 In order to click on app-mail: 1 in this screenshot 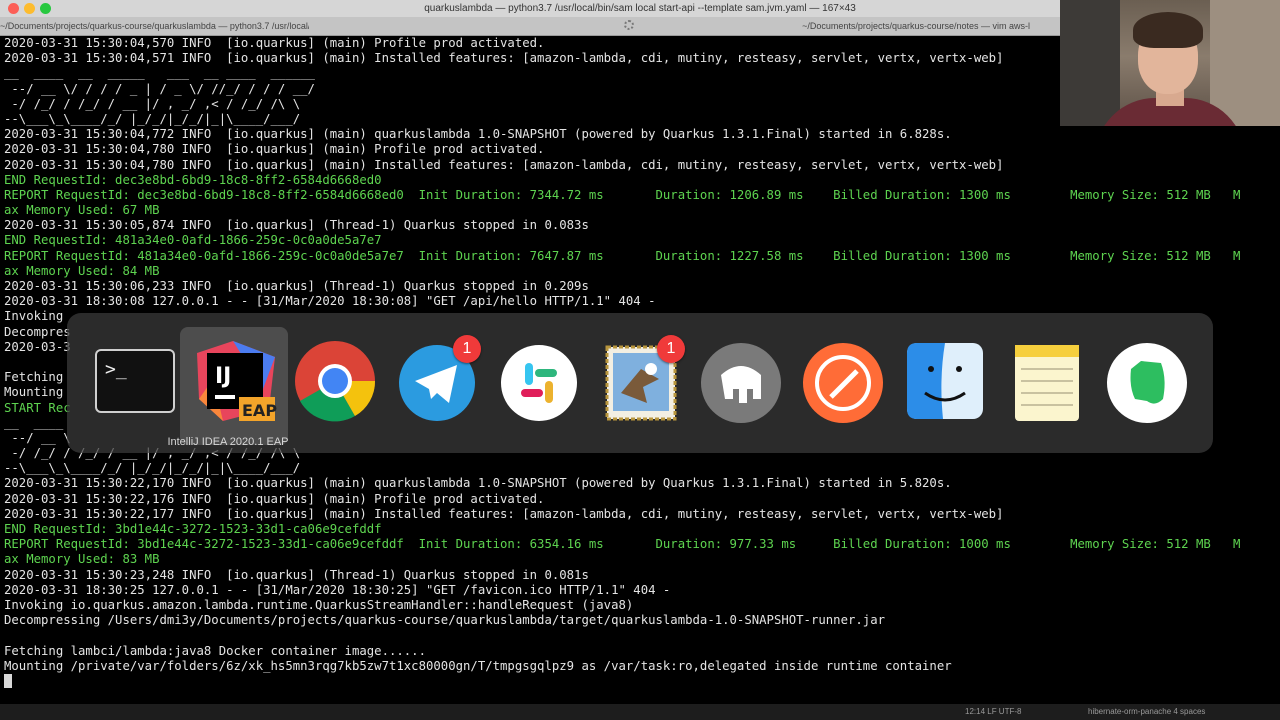, I will do `click(641, 381)`.